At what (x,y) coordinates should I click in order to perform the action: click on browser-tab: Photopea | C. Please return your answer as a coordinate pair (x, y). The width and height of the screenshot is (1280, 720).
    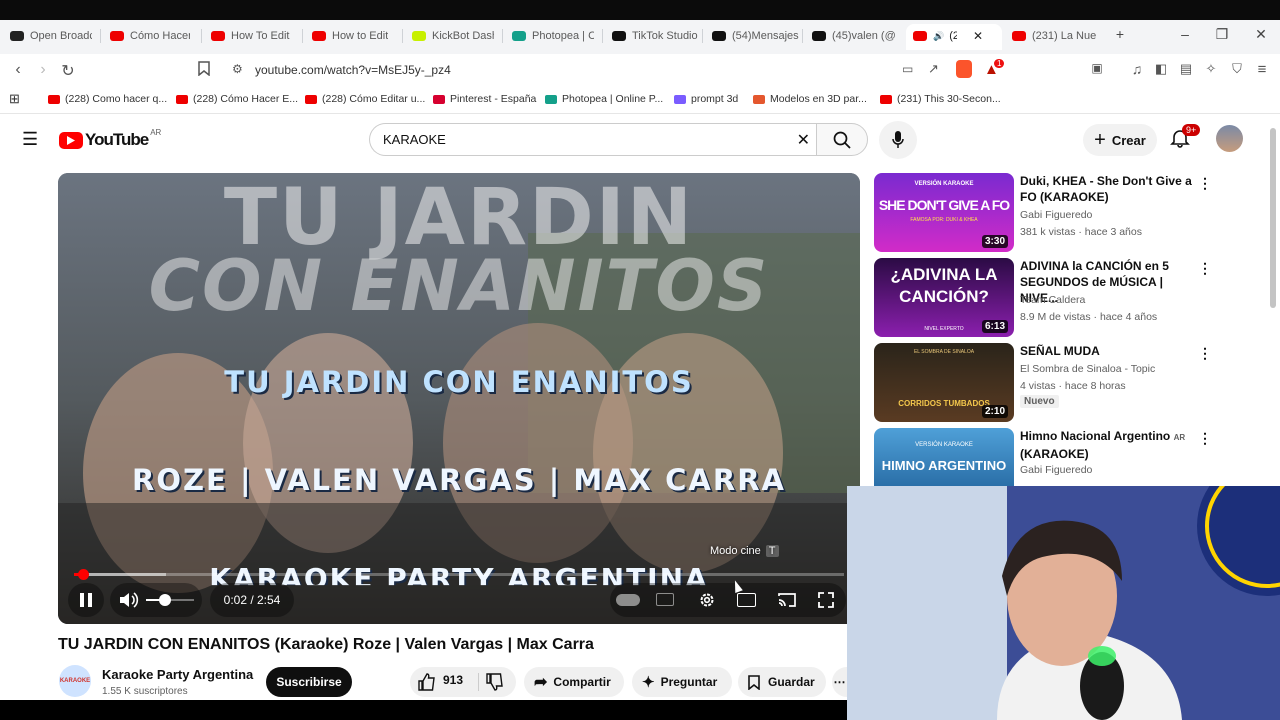
    Looking at the image, I should click on (553, 36).